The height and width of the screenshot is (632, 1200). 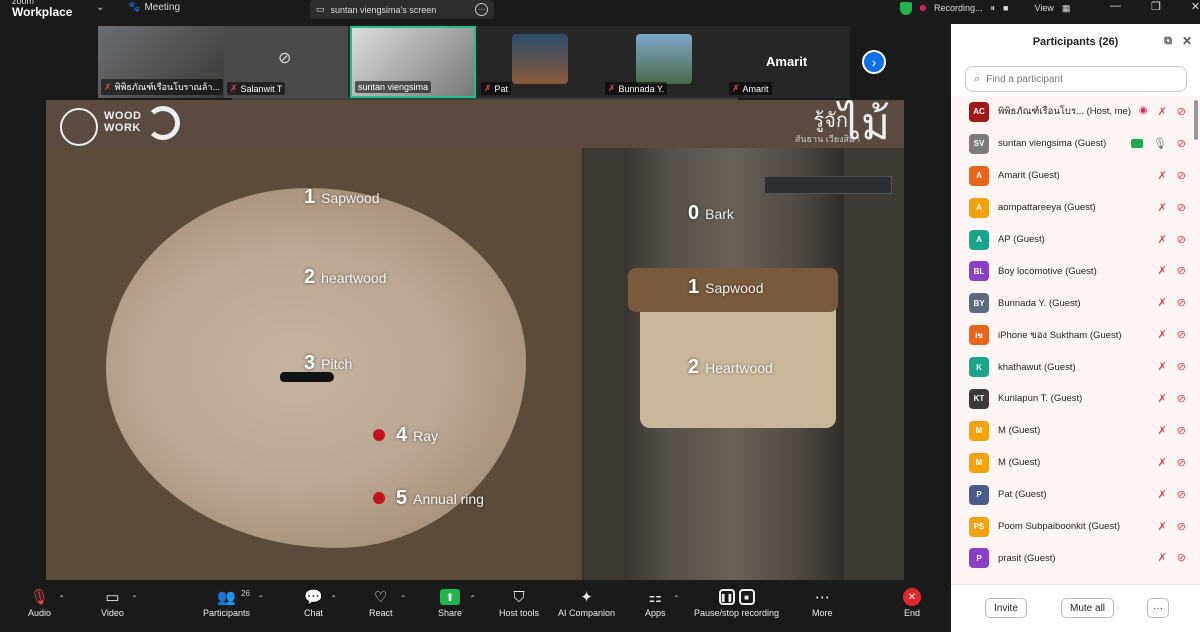 I want to click on participant-search: ⌕, so click(x=1076, y=79).